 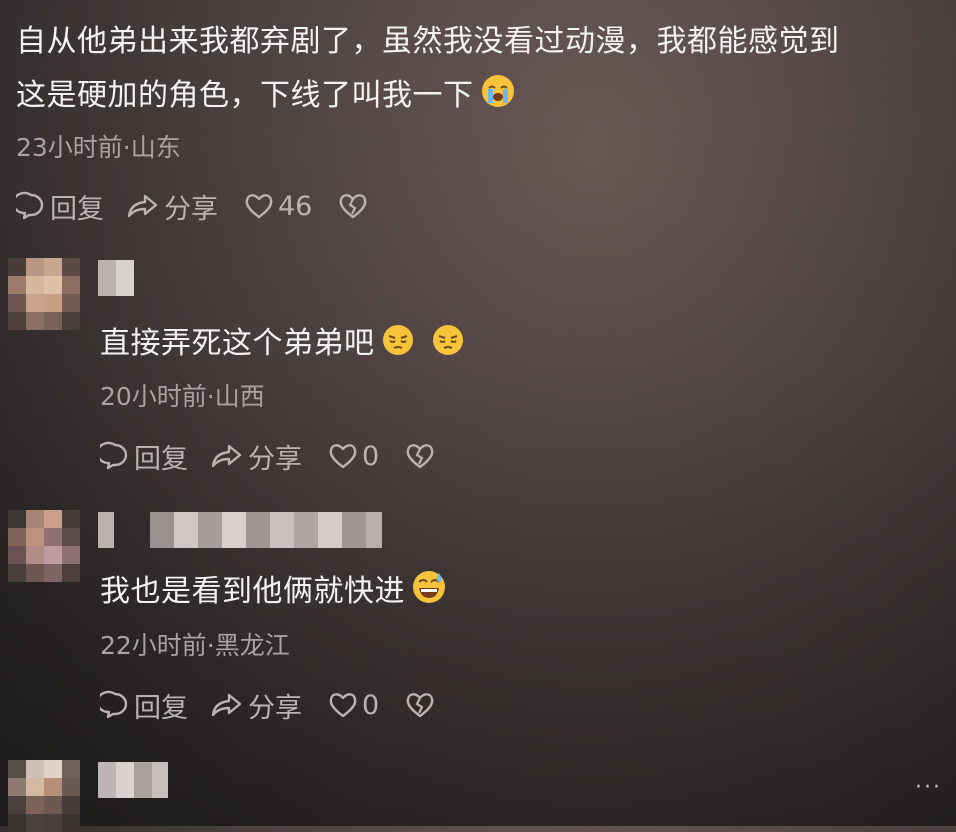 I want to click on comment-4-username-blurred, so click(x=133, y=780).